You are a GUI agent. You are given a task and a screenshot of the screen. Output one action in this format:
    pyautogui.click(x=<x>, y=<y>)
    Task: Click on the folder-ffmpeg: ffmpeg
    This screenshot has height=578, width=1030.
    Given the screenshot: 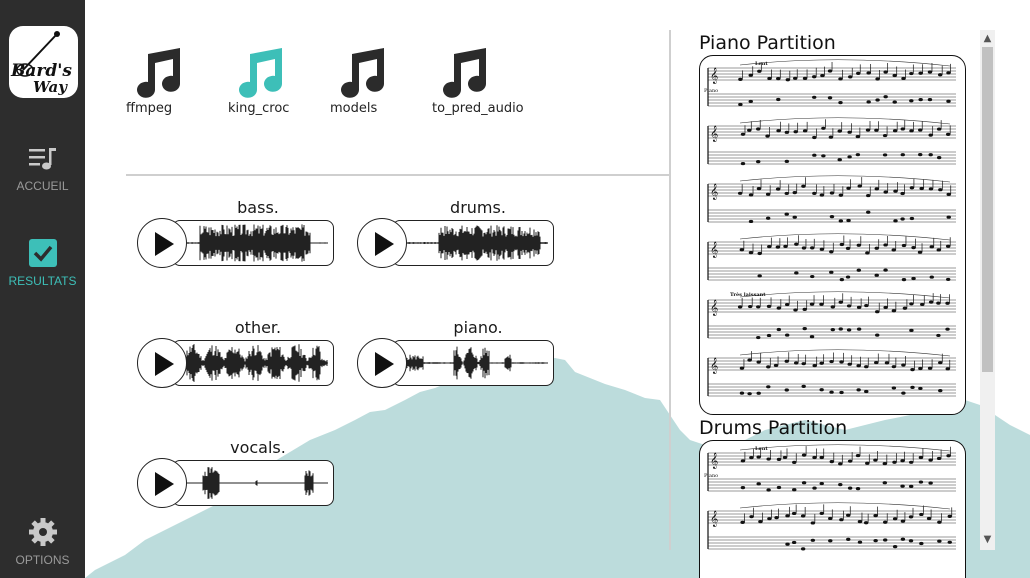 What is the action you would take?
    pyautogui.click(x=155, y=81)
    